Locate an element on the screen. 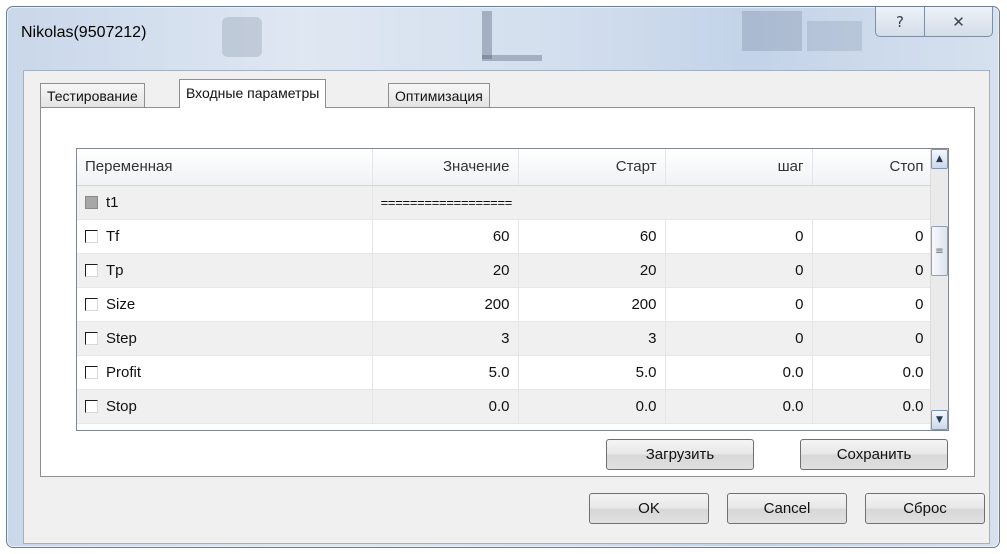 Image resolution: width=1007 pixels, height=554 pixels. reset-button: Сброс is located at coordinates (925, 508).